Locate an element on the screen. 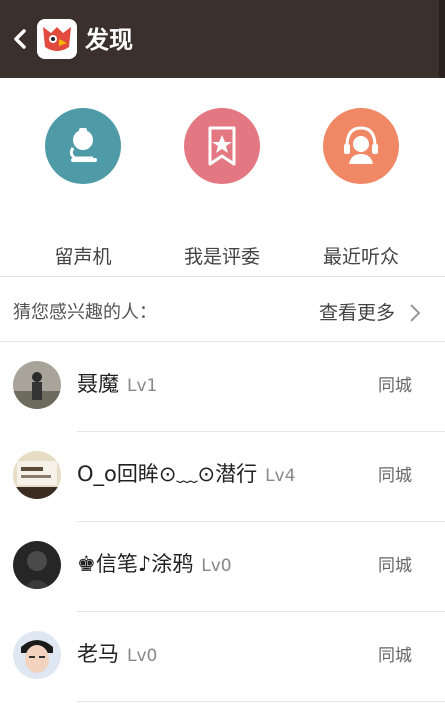 The height and width of the screenshot is (720, 445). back-button is located at coordinates (21, 39).